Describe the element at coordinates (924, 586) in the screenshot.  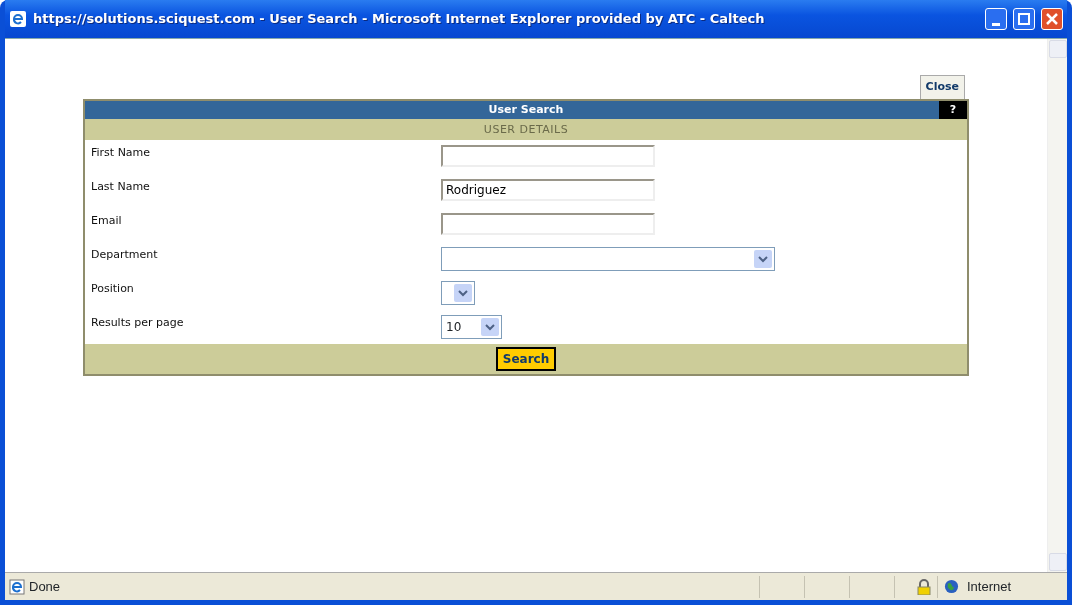
I see `lock-icon` at that location.